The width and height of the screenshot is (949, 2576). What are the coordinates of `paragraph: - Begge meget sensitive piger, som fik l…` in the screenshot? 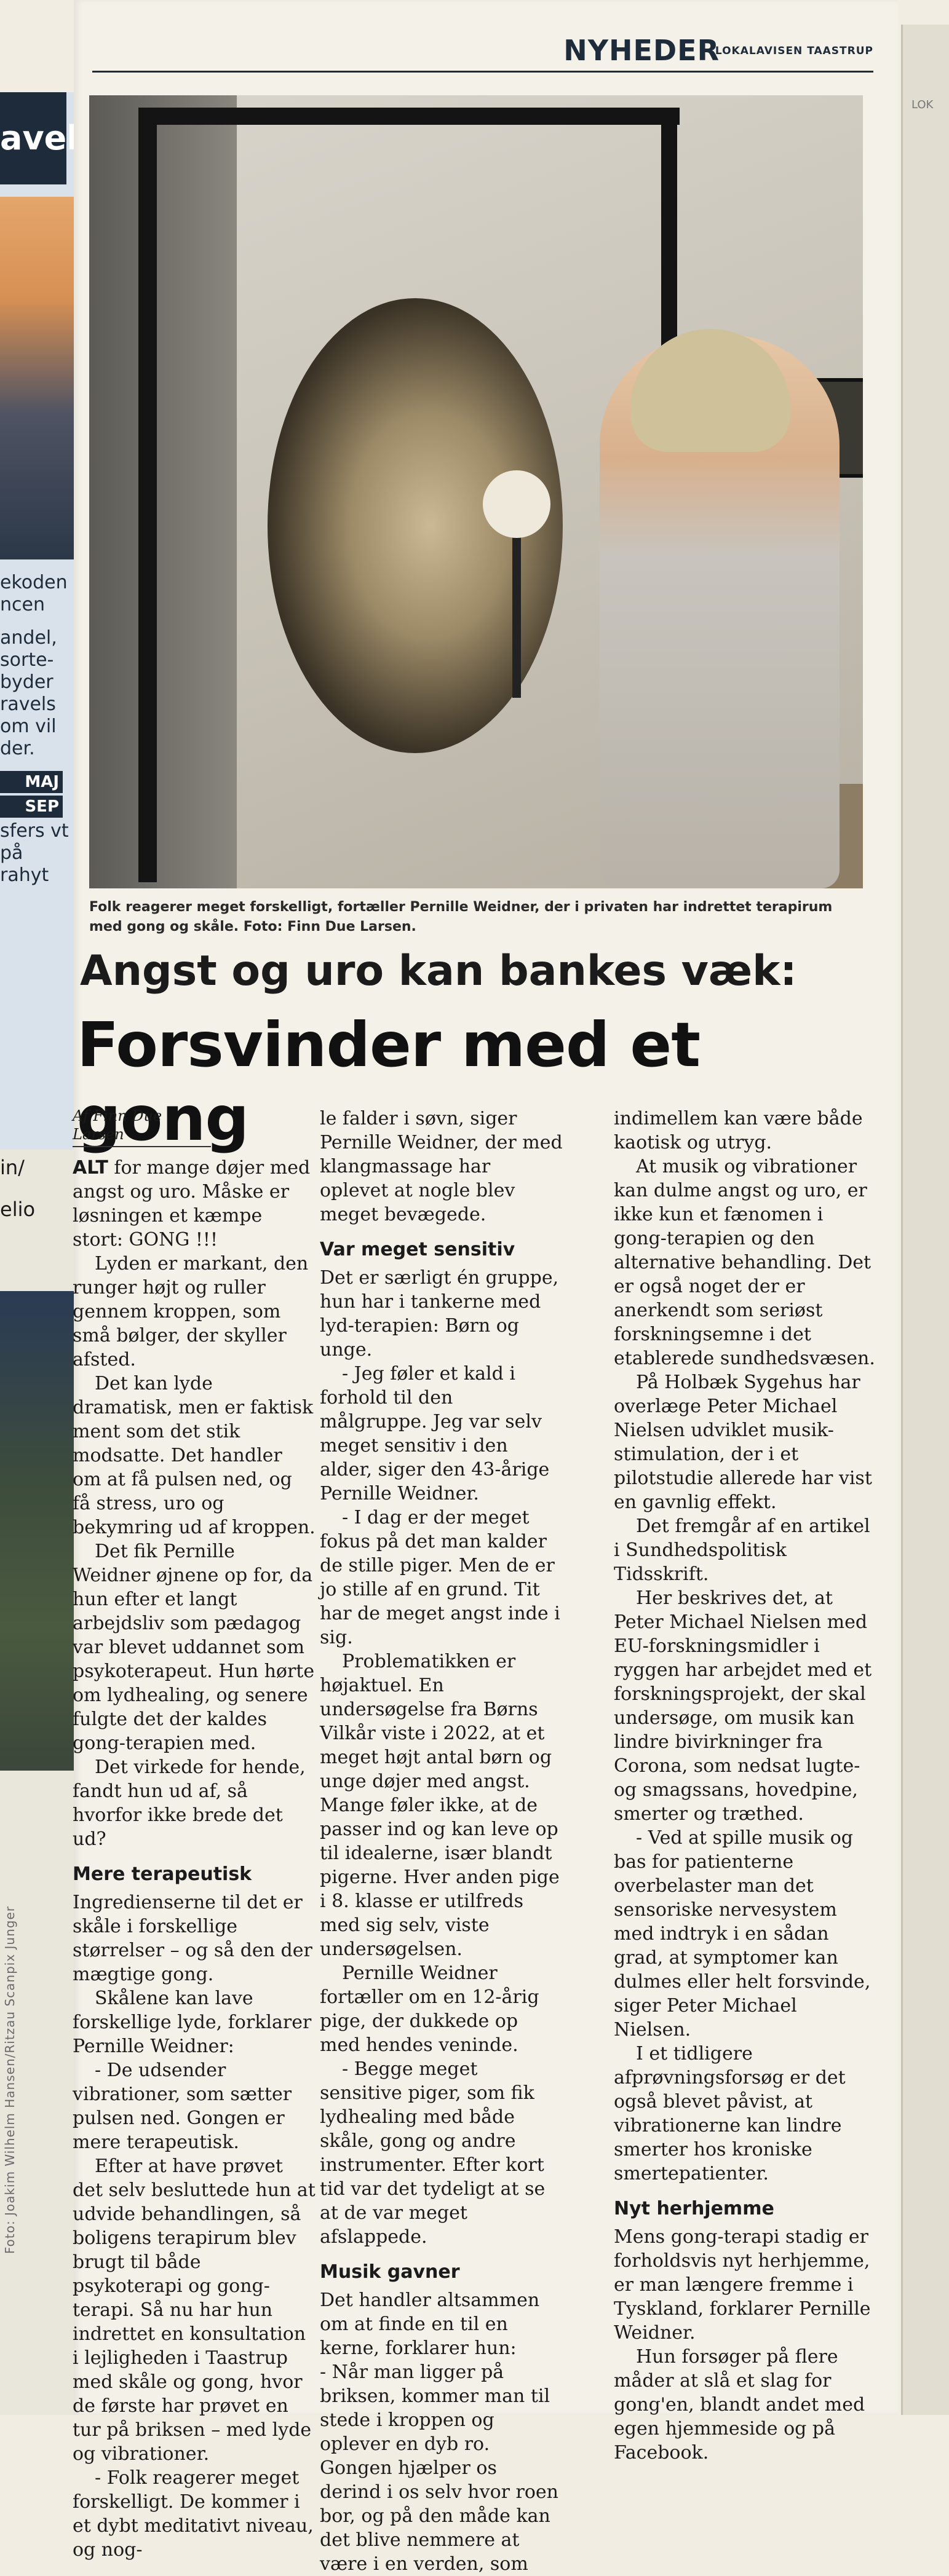 It's located at (433, 2153).